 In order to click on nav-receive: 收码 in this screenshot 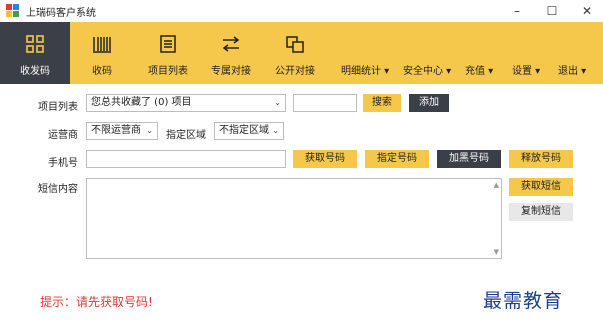, I will do `click(102, 53)`.